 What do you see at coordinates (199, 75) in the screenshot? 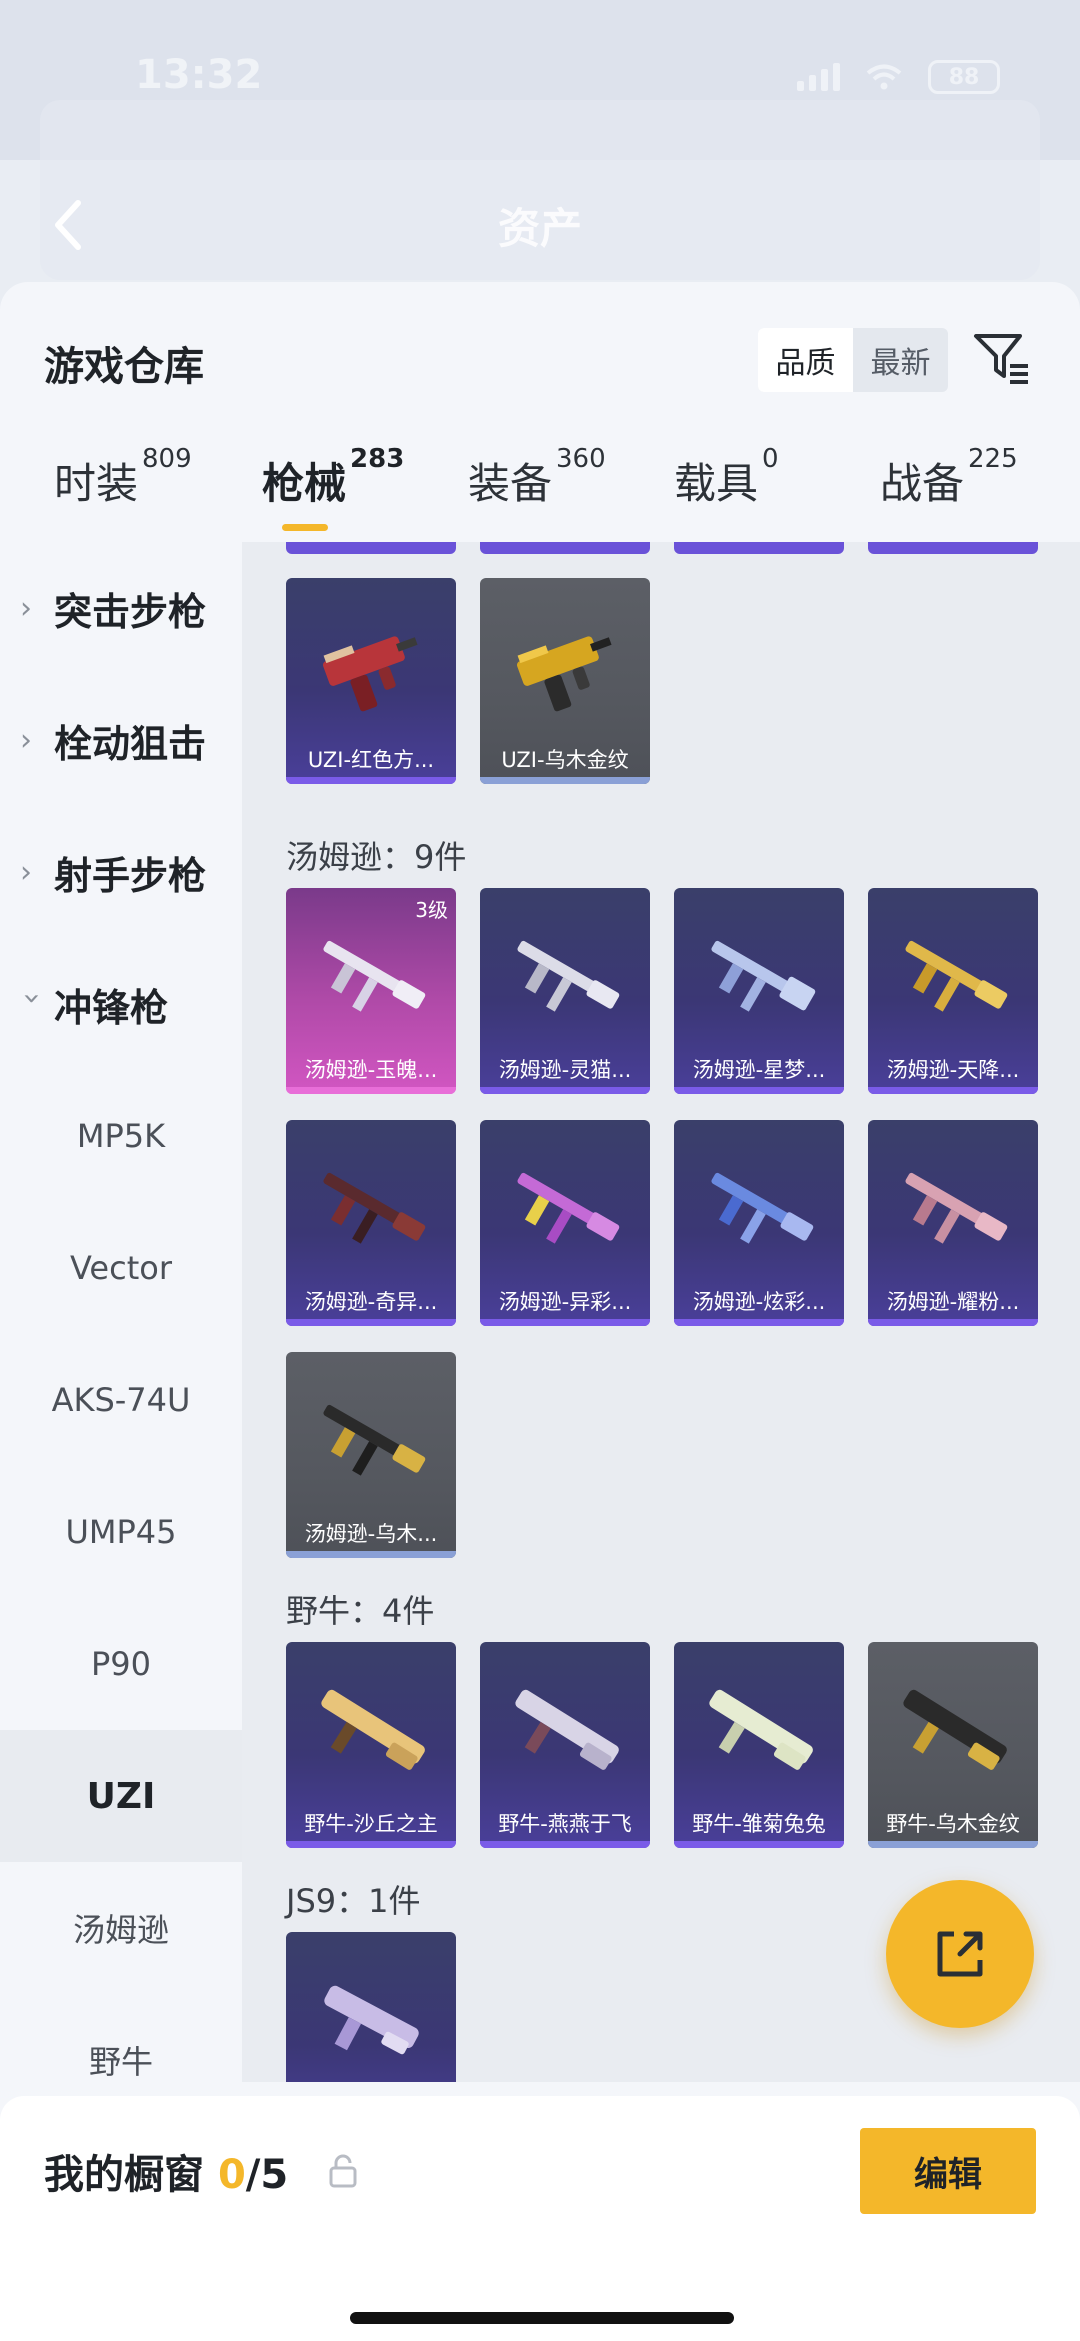
I see `status-time: 13:32` at bounding box center [199, 75].